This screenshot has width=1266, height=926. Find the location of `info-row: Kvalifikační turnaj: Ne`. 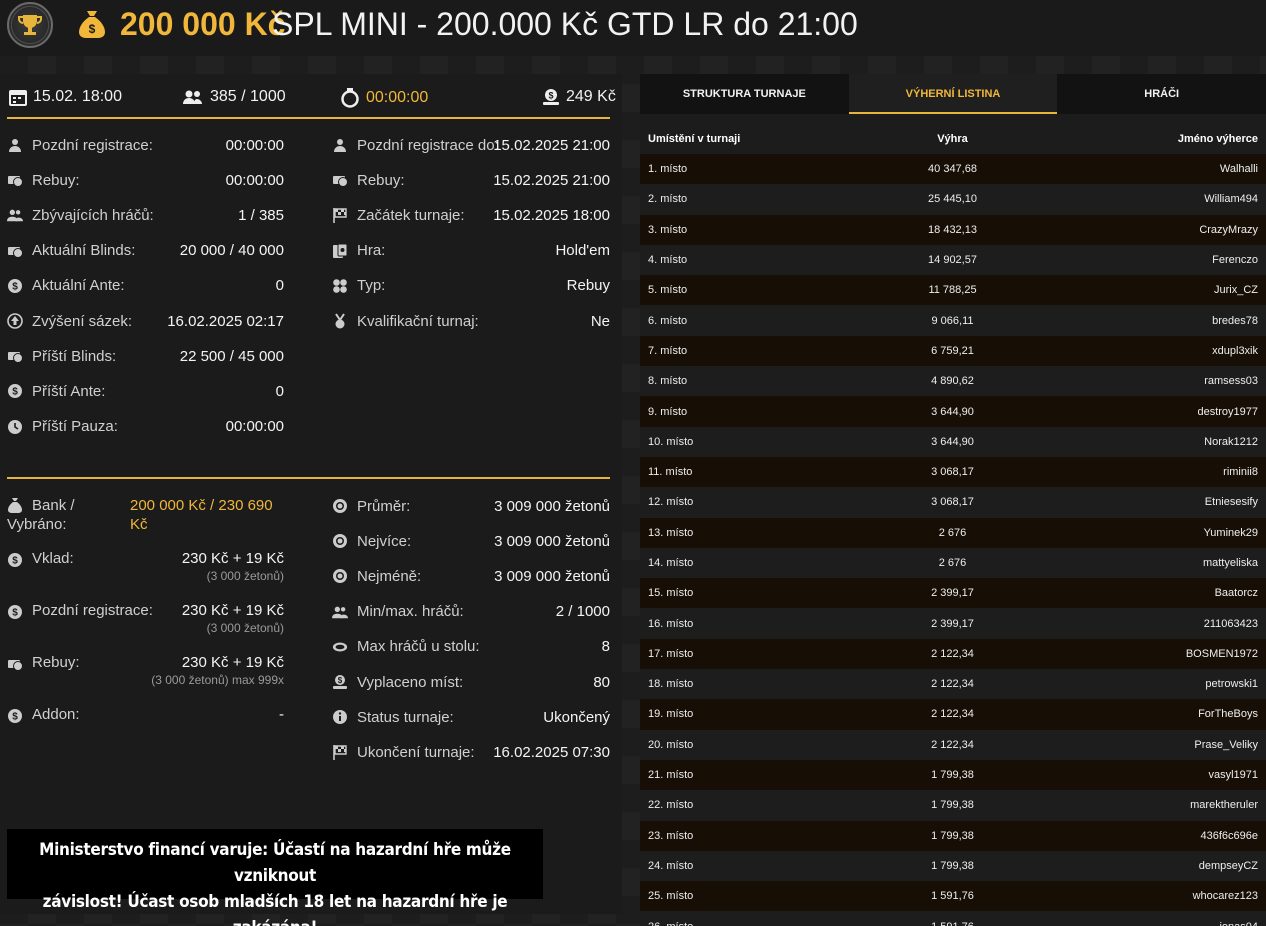

info-row: Kvalifikační turnaj: Ne is located at coordinates (471, 321).